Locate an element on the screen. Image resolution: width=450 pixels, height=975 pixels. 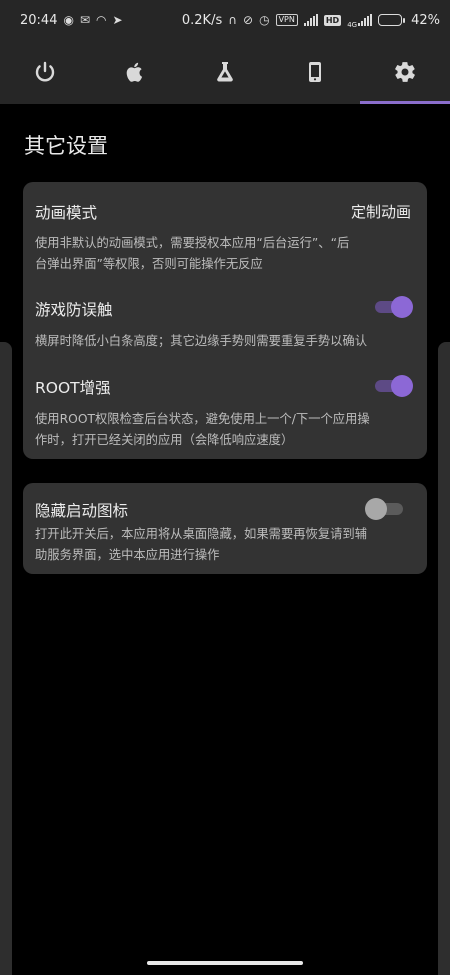
apple-icon is located at coordinates (134, 72).